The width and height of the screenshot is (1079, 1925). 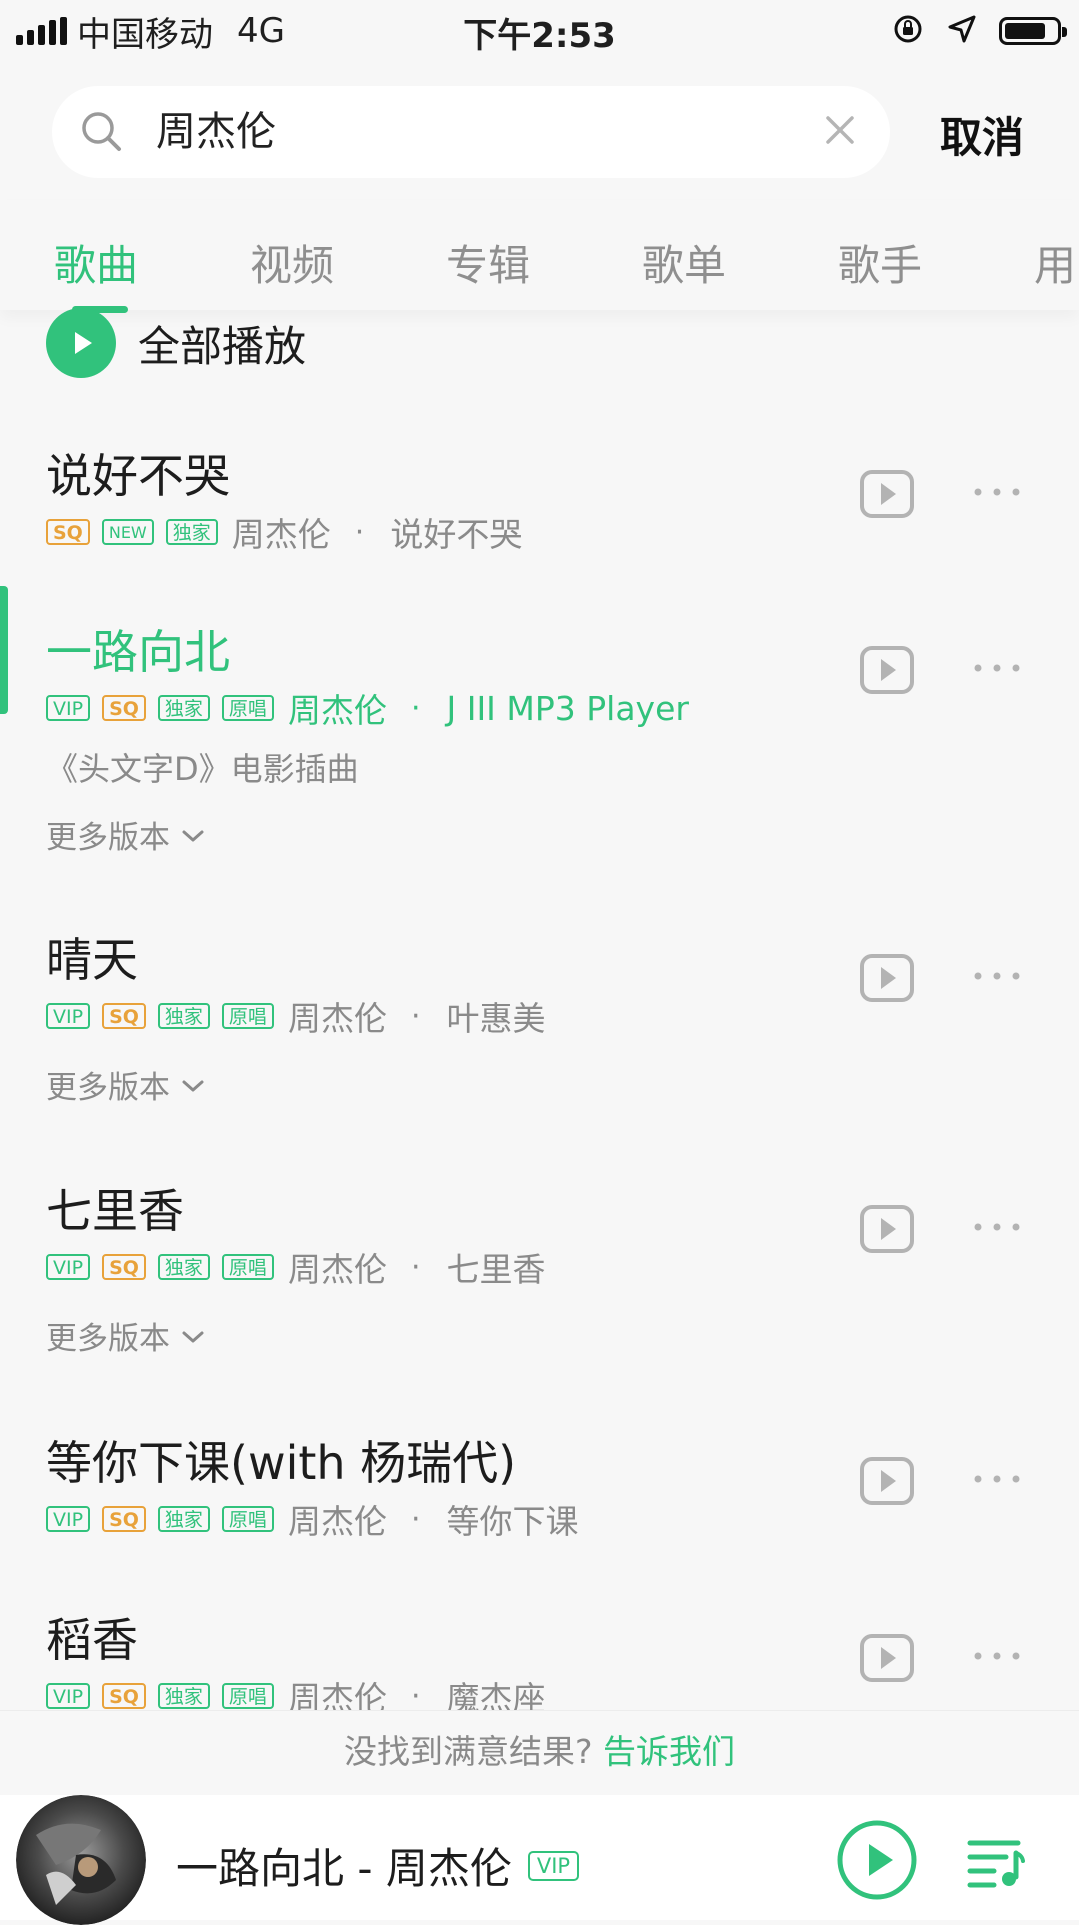 What do you see at coordinates (456, 534) in the screenshot?
I see `song-album: 说好不哭` at bounding box center [456, 534].